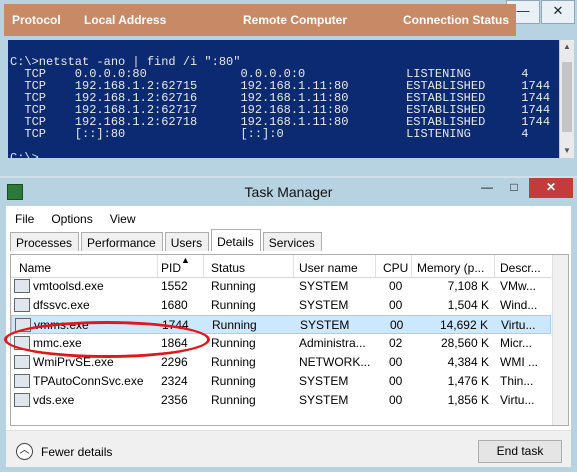  Describe the element at coordinates (24, 451) in the screenshot. I see `chevron-up-icon: ︿` at that location.